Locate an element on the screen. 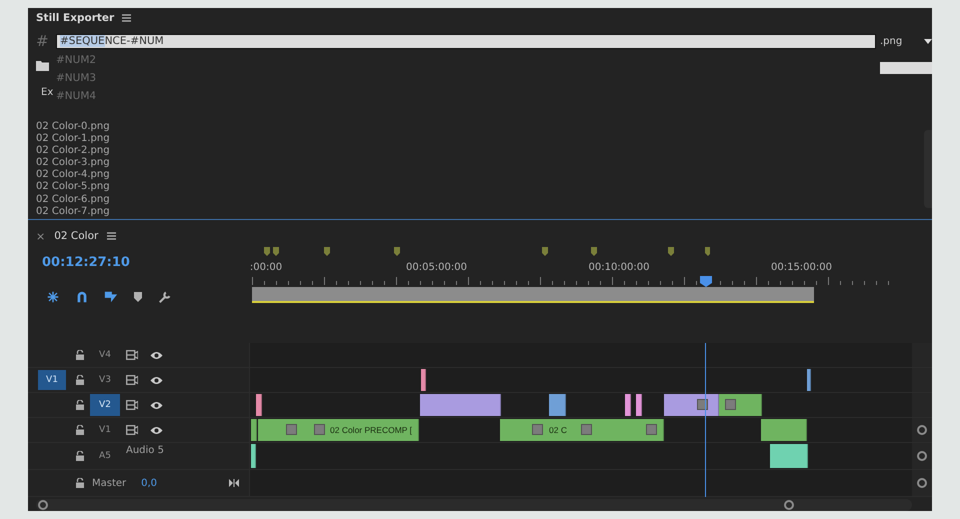 The width and height of the screenshot is (960, 519). marker-icon is located at coordinates (138, 297).